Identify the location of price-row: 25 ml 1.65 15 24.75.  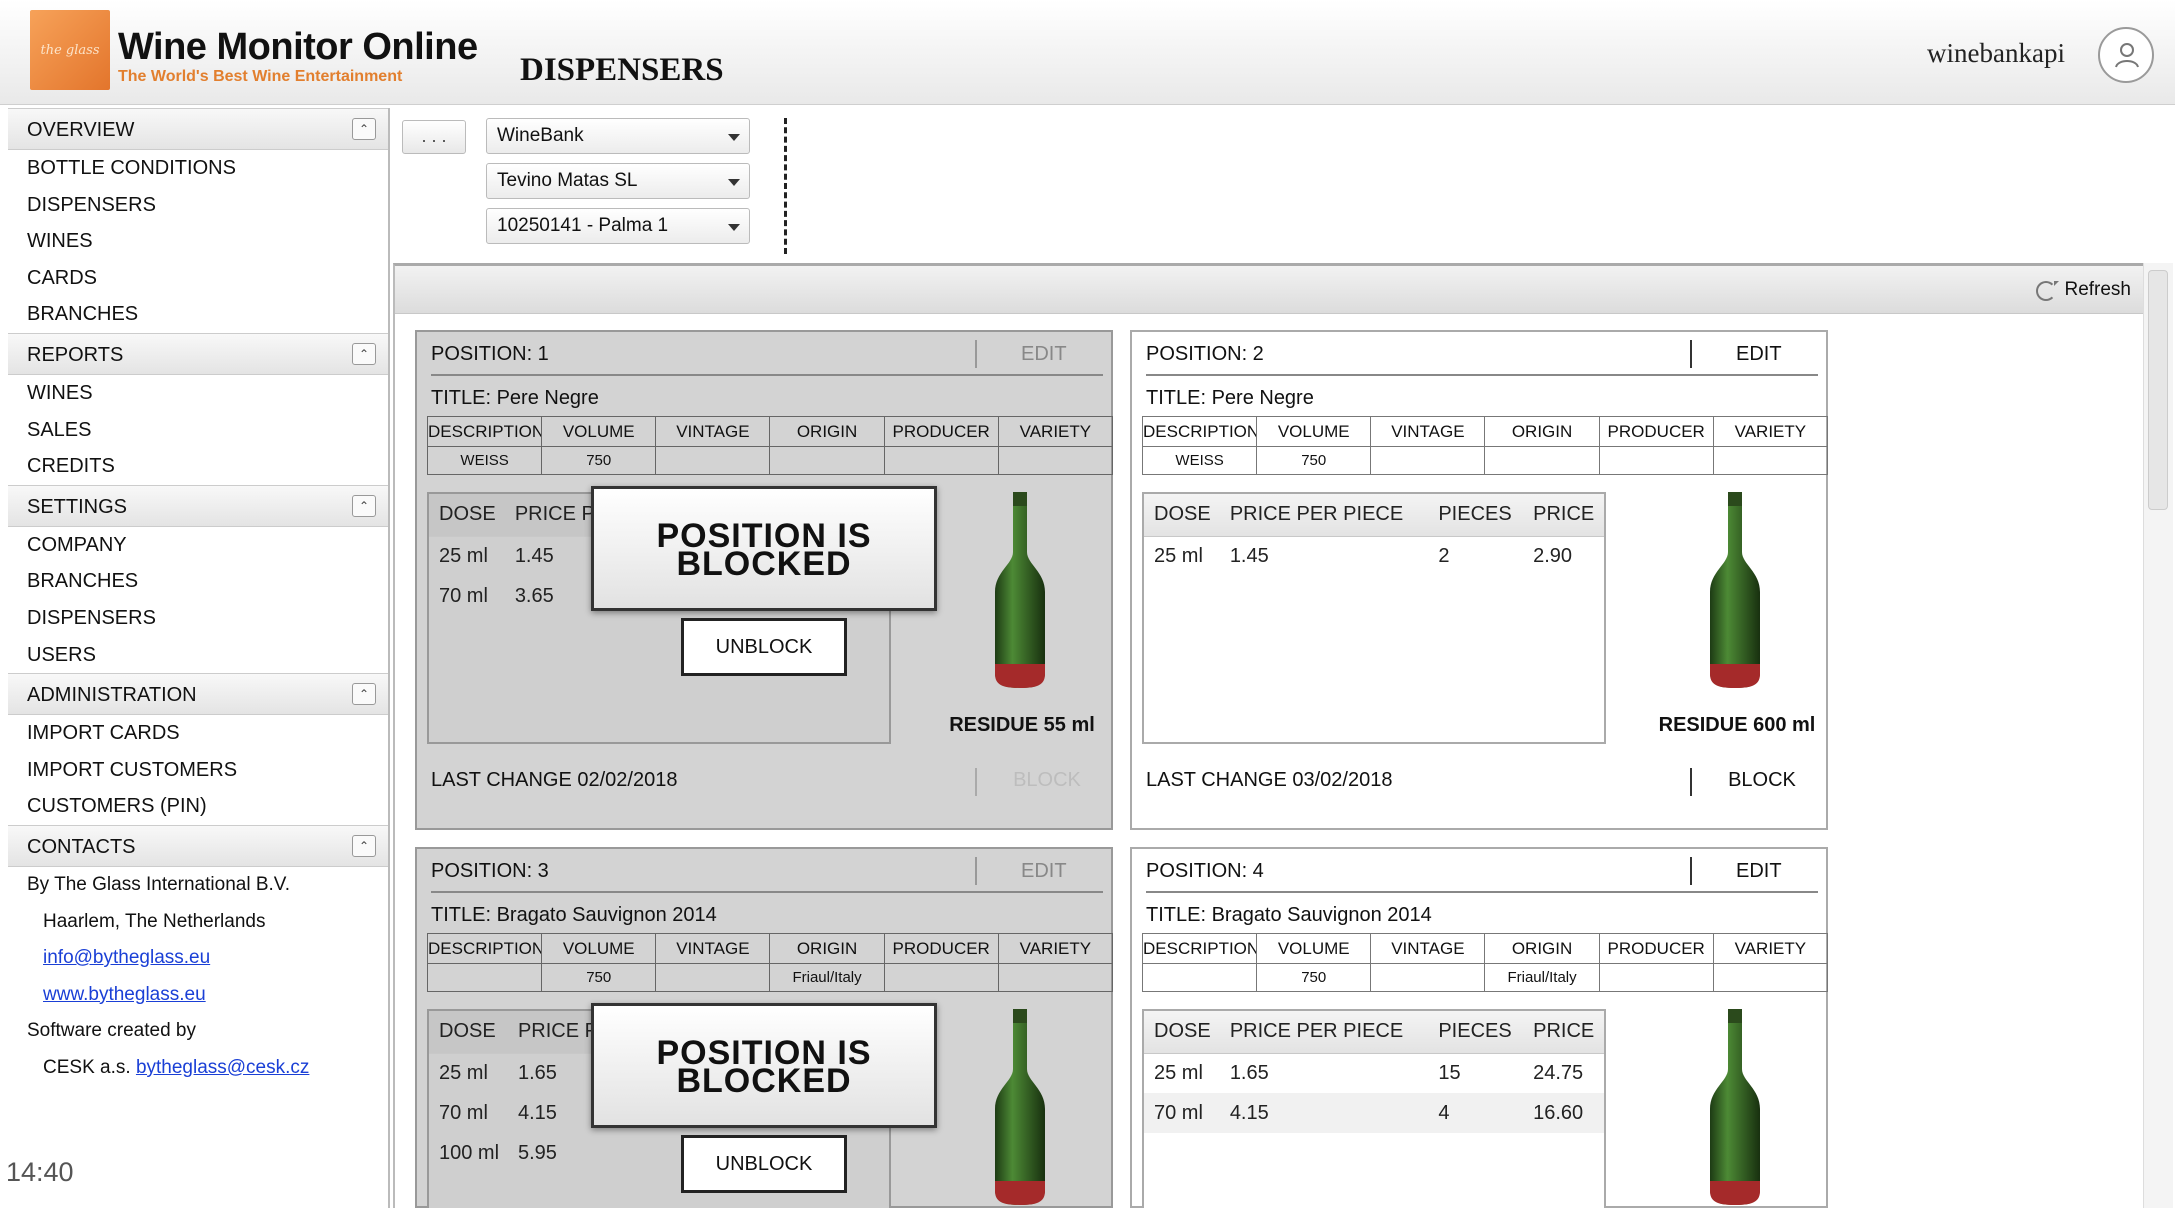
(1374, 1073).